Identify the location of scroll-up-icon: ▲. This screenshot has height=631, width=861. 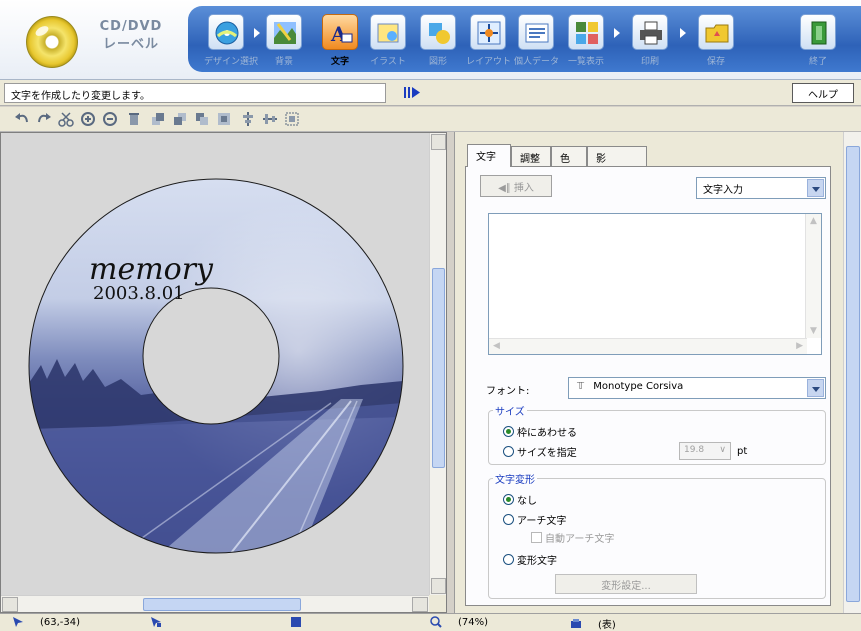
(813, 221).